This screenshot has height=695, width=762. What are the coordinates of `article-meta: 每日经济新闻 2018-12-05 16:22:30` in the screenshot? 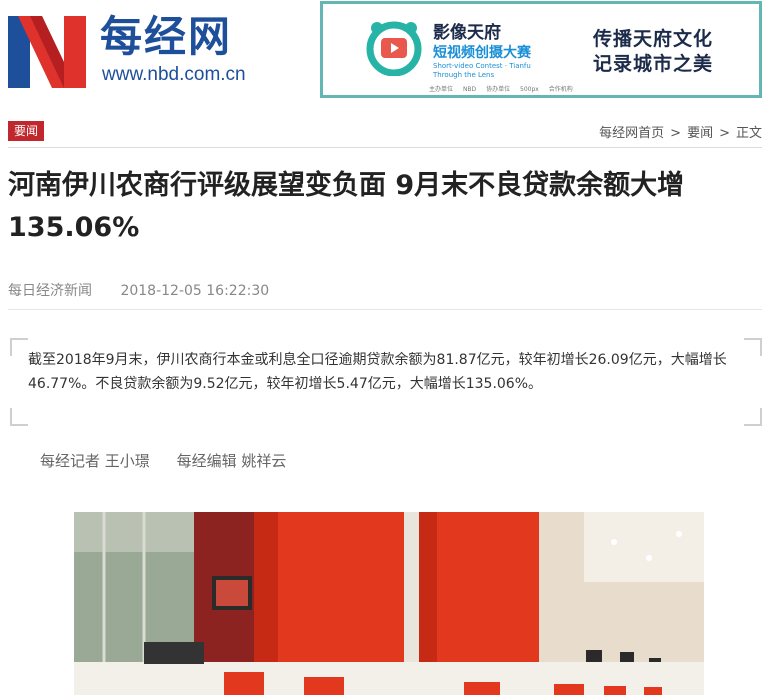 It's located at (138, 290).